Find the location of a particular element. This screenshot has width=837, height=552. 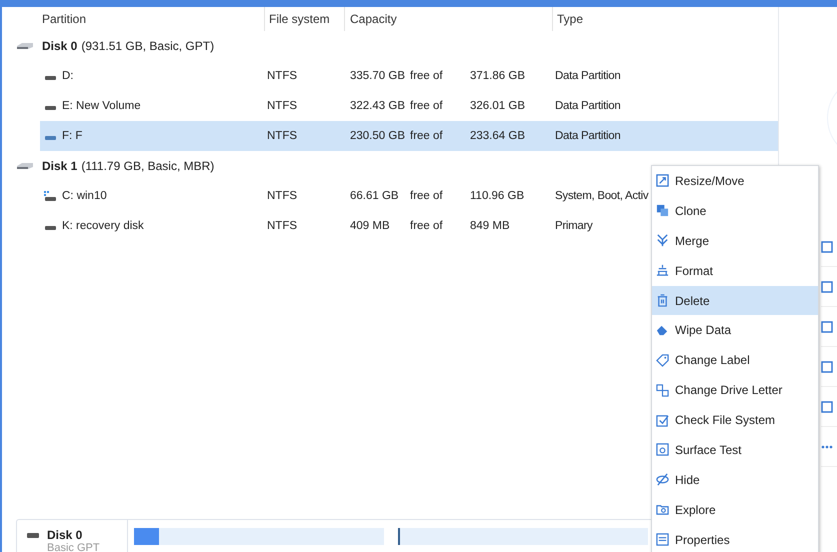

type-cell-text: Primary is located at coordinates (574, 226).